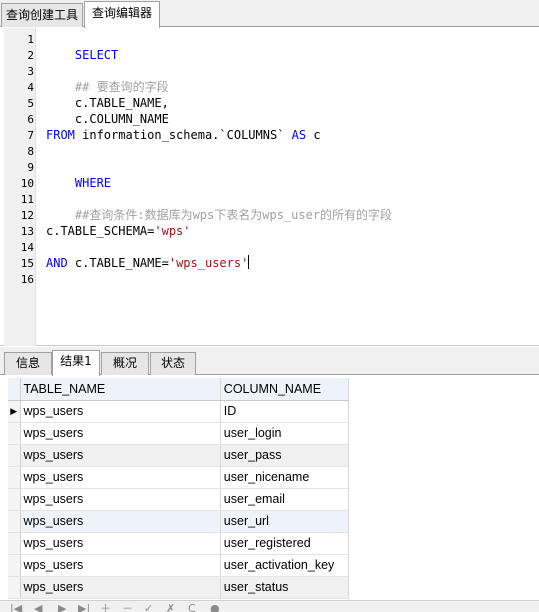 The height and width of the screenshot is (612, 539). Describe the element at coordinates (285, 587) in the screenshot. I see `cell-column-name: user_status` at that location.